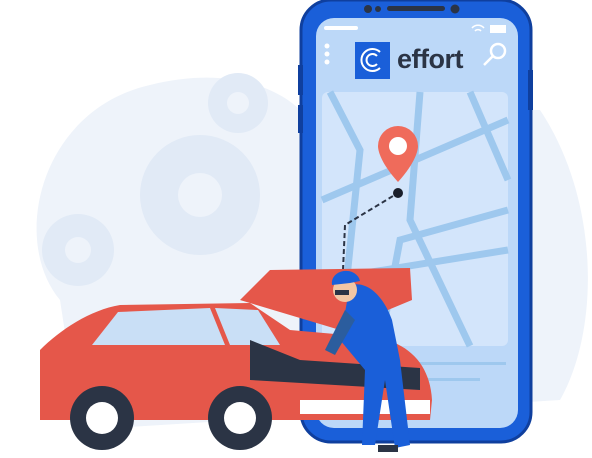 This screenshot has height=458, width=592. I want to click on menu-dots-icon, so click(327, 54).